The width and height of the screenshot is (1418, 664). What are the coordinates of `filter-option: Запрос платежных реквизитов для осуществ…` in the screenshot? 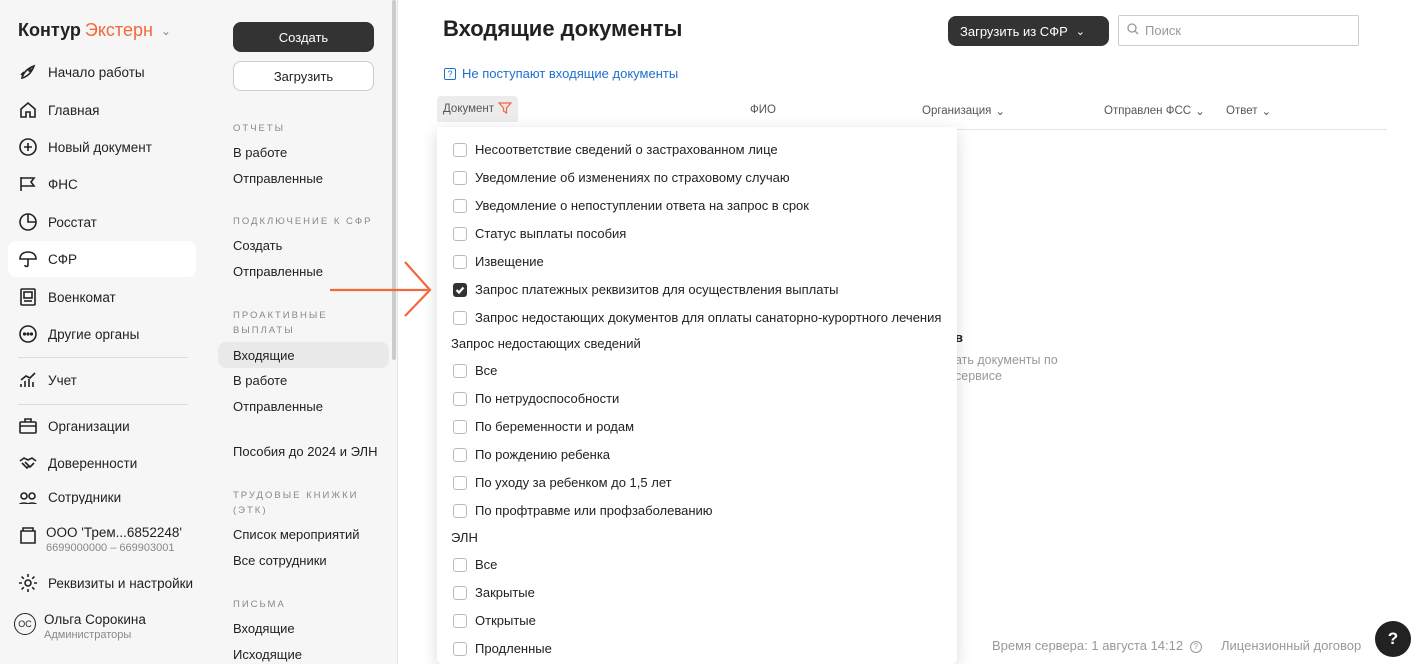 It's located at (646, 289).